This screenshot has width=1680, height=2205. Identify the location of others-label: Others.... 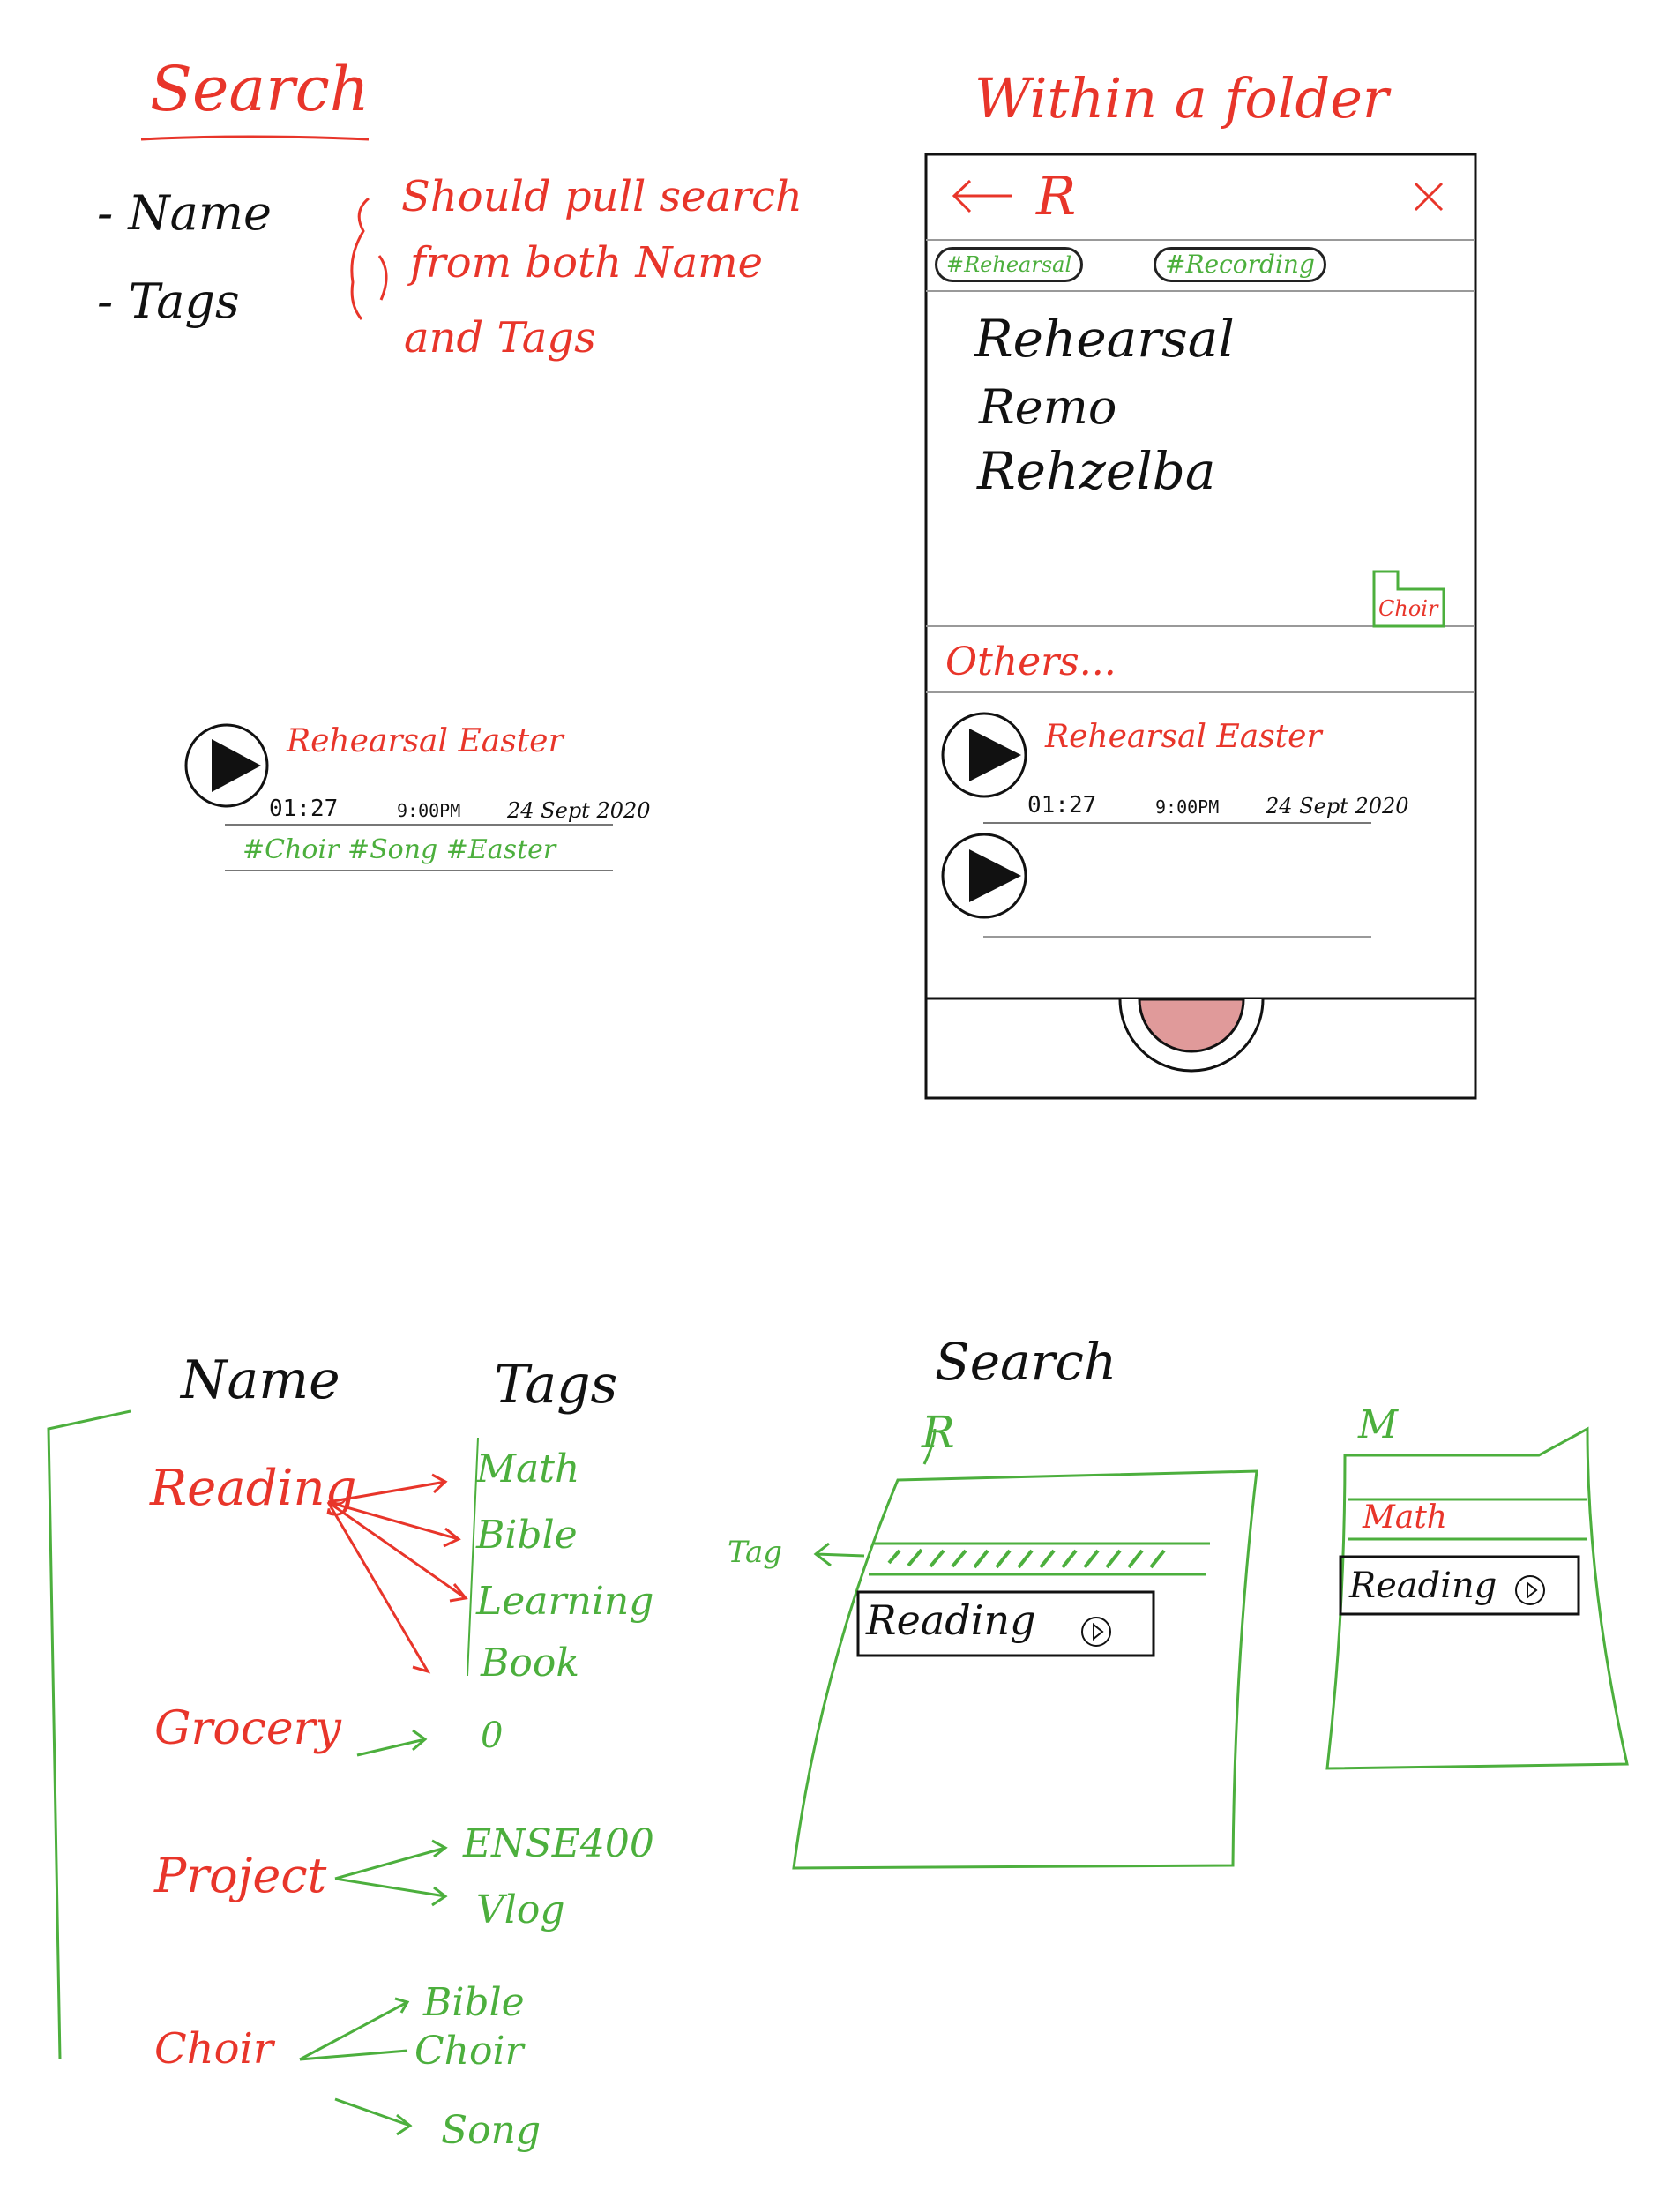
(1030, 661).